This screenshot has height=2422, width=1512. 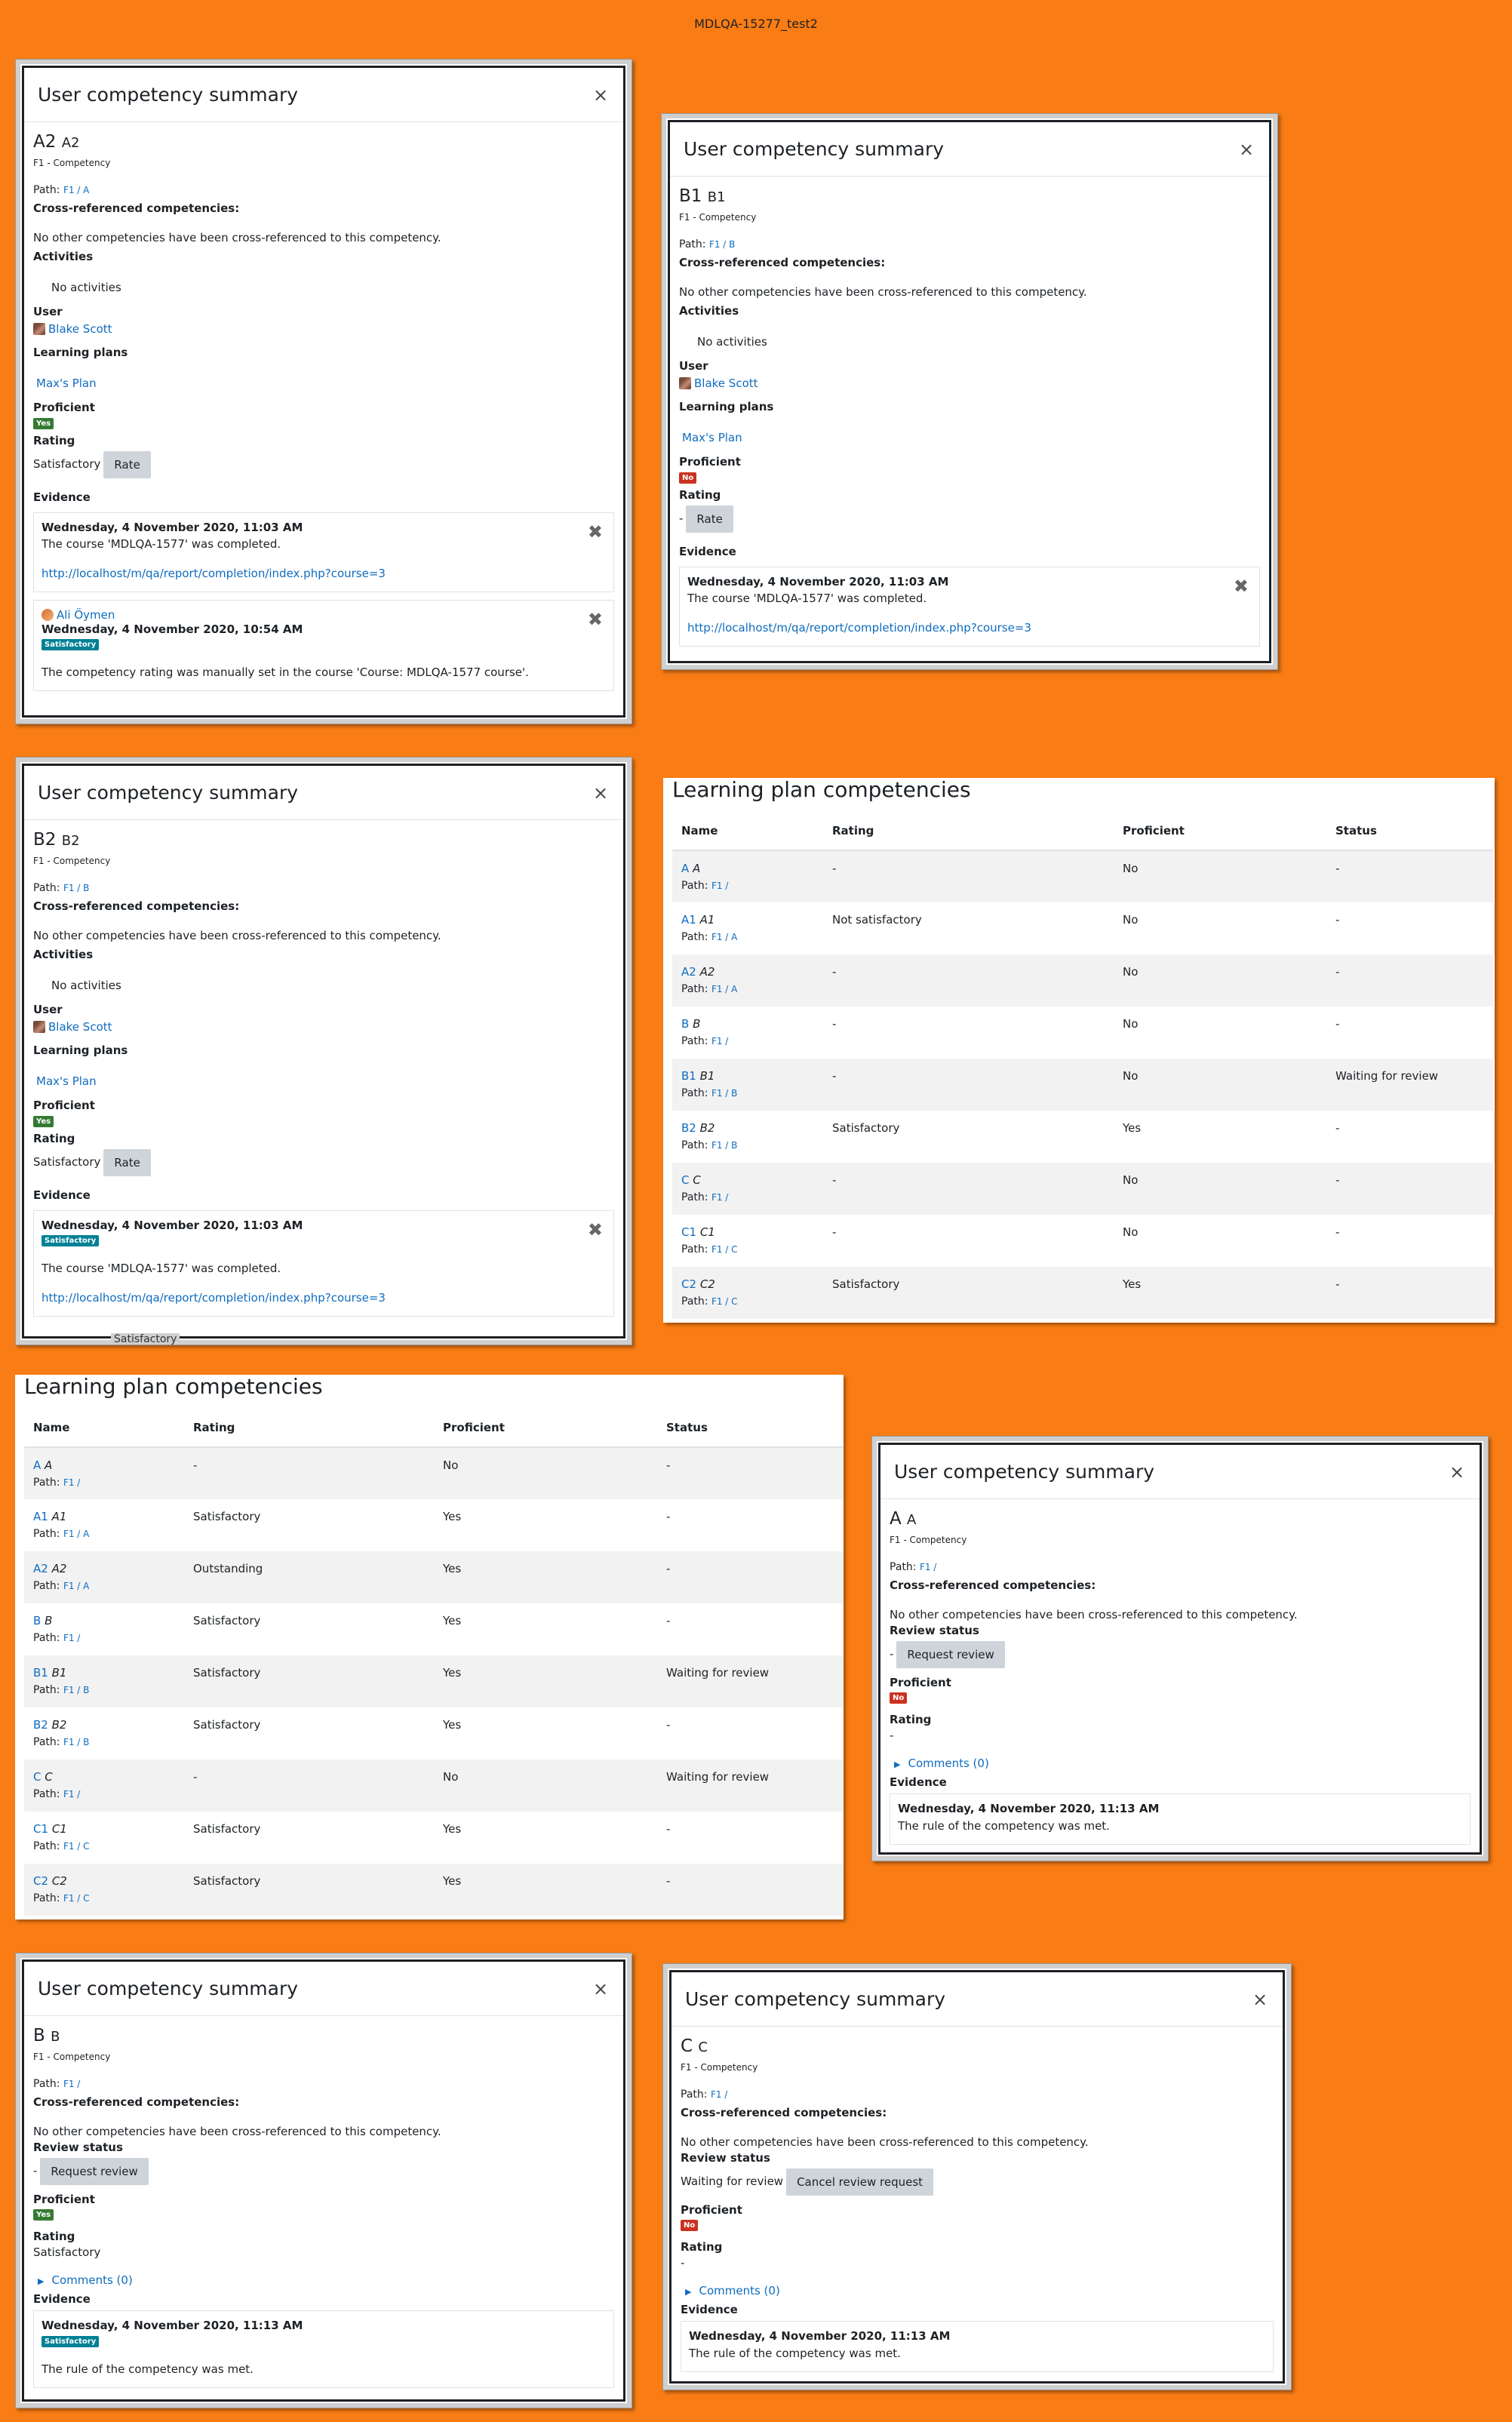 What do you see at coordinates (697, 1024) in the screenshot?
I see `competency-short-name: B` at bounding box center [697, 1024].